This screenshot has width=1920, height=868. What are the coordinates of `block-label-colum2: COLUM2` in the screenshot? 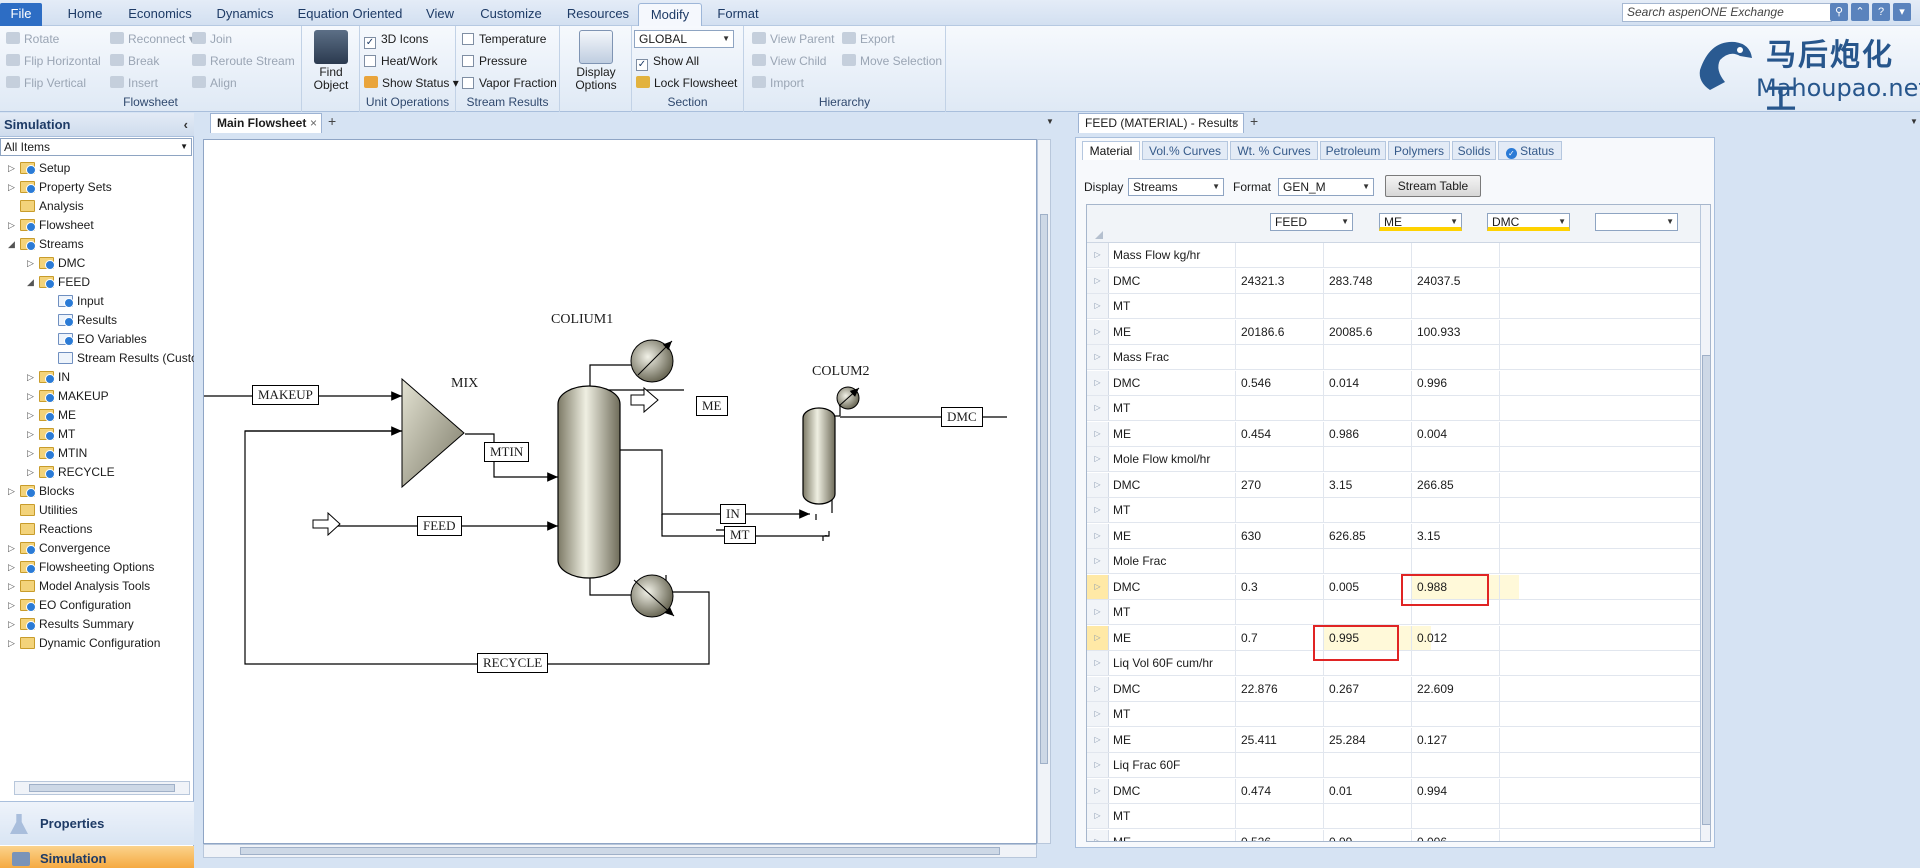 It's located at (841, 372).